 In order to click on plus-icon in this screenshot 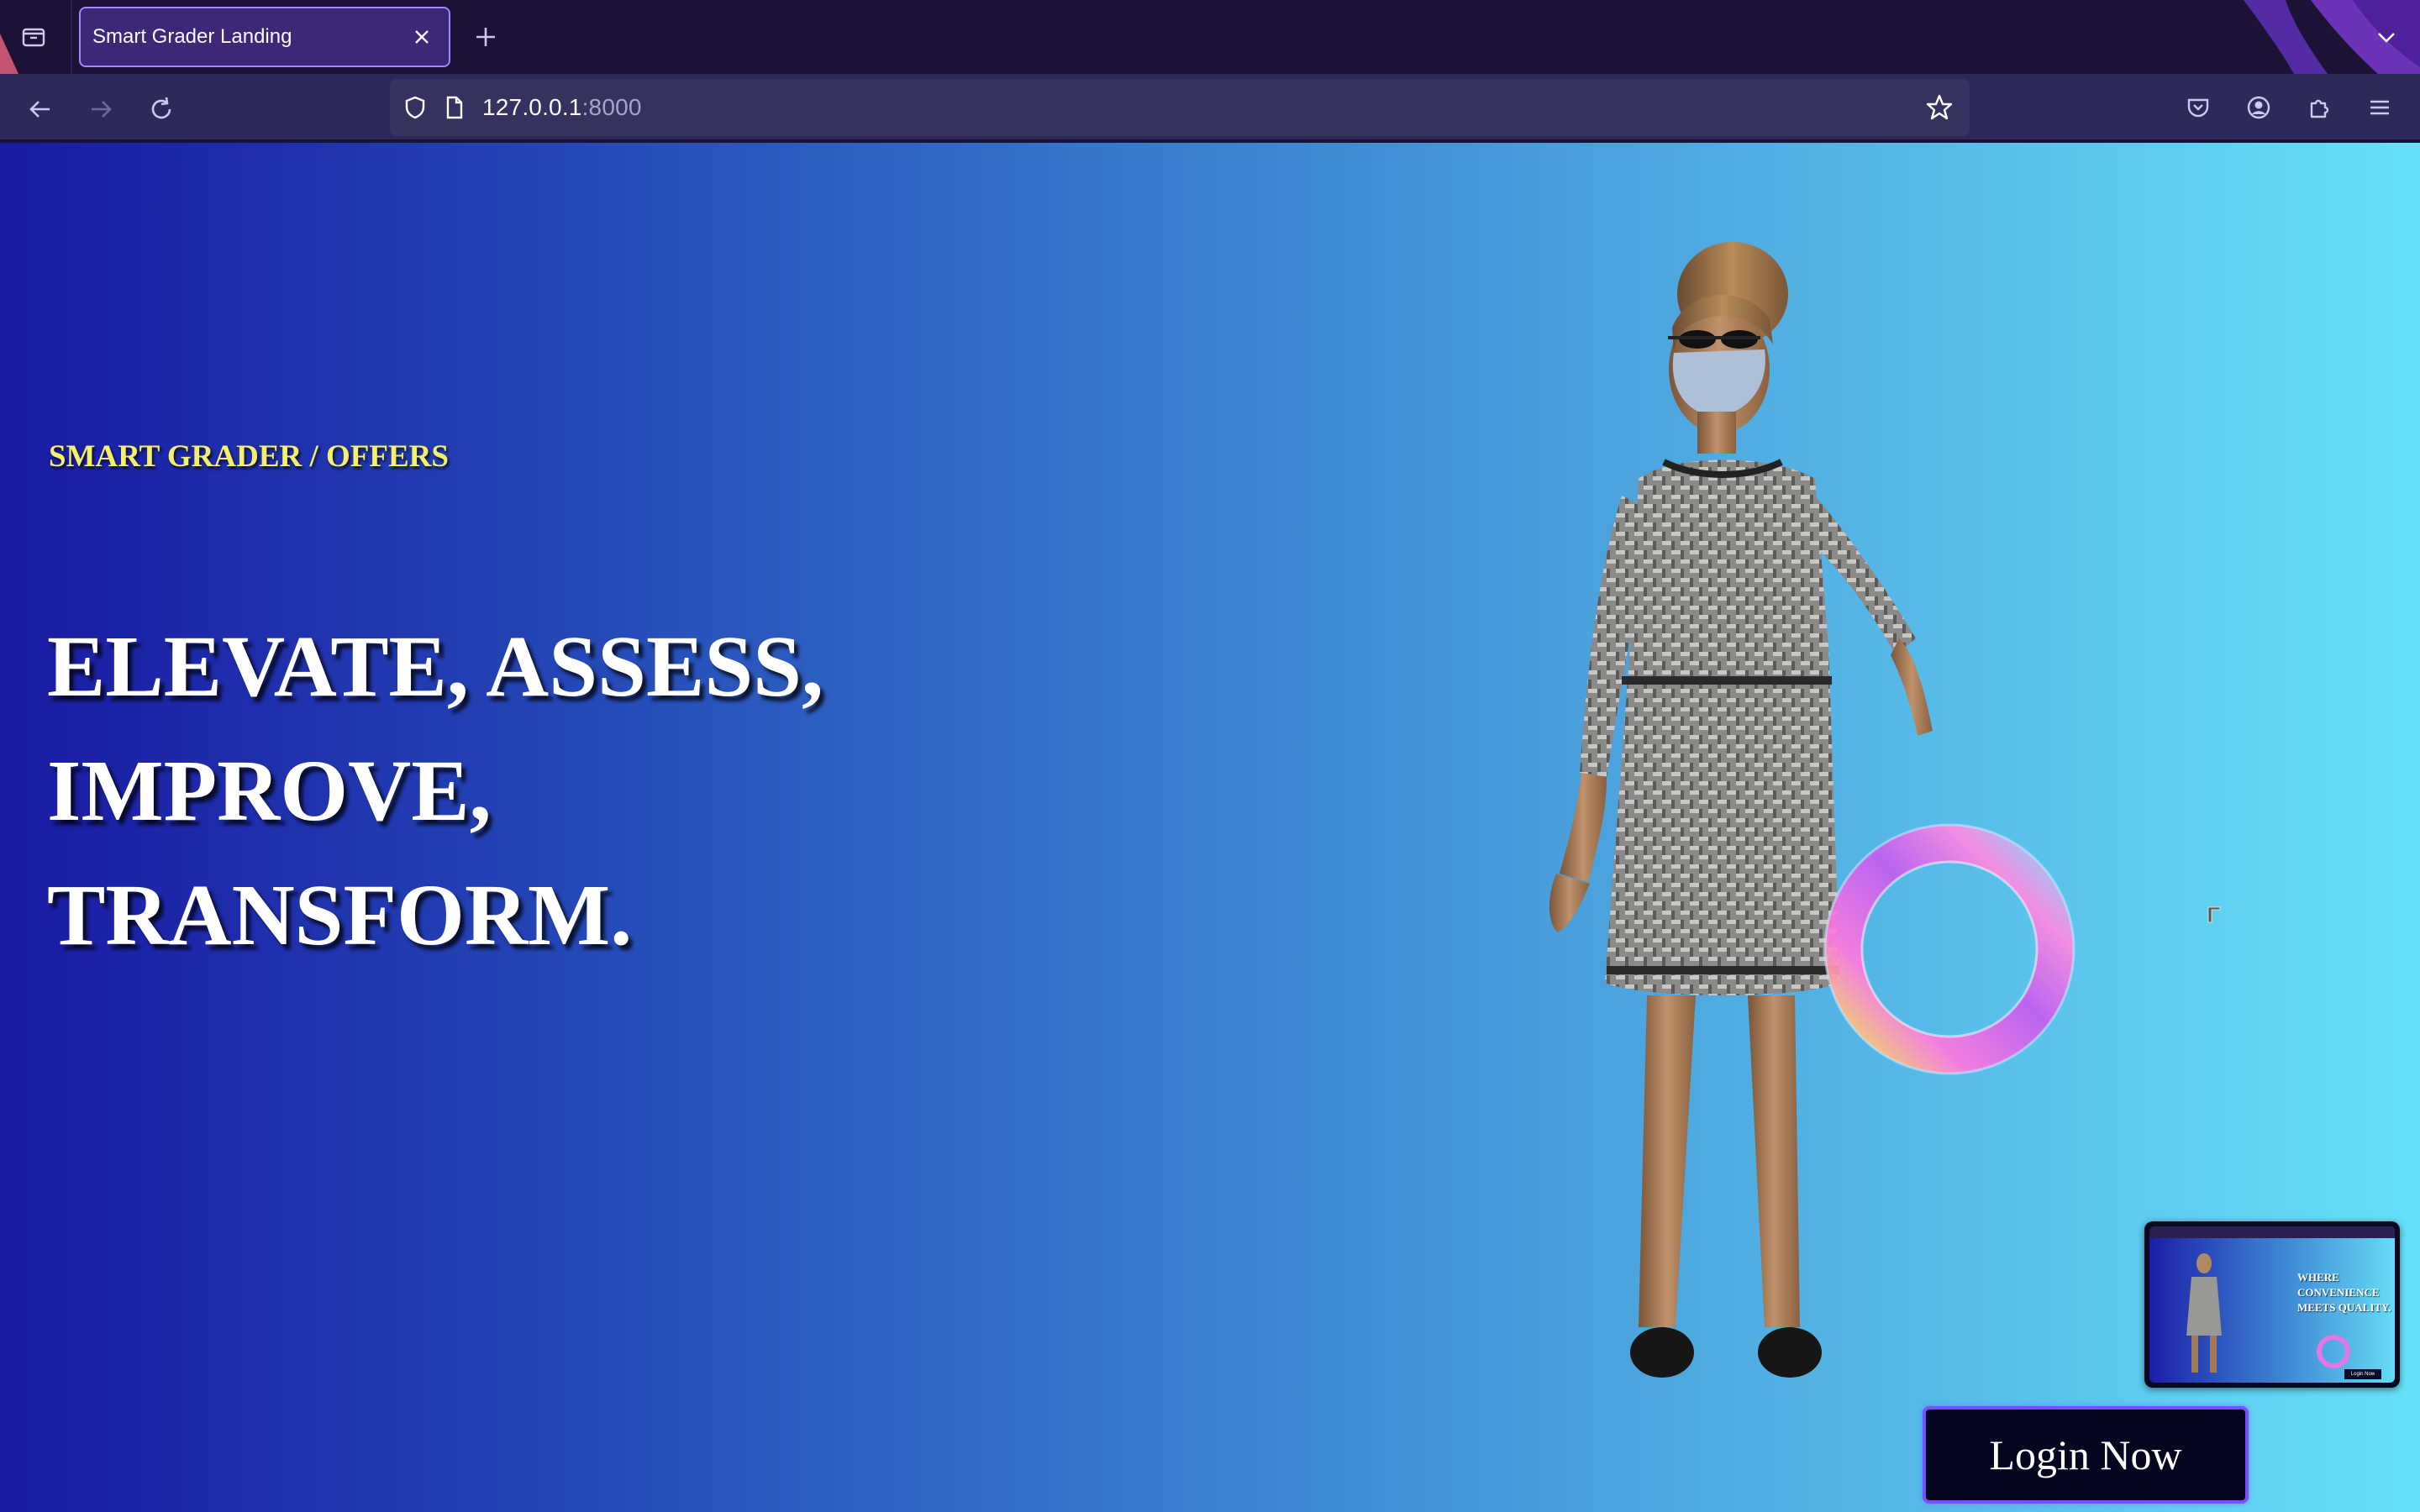, I will do `click(485, 37)`.